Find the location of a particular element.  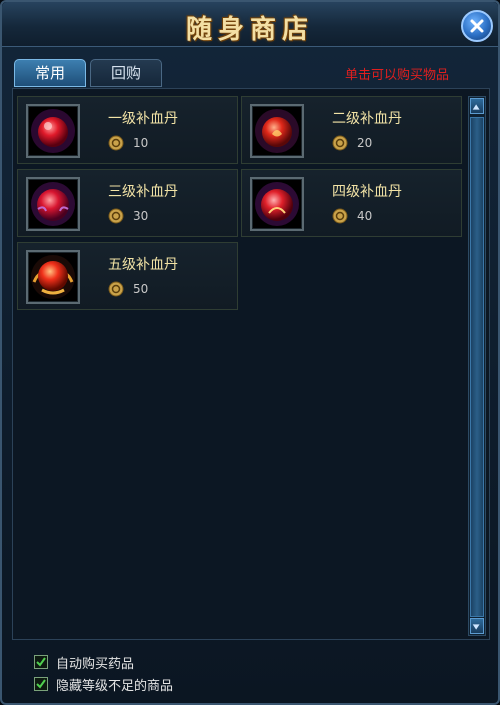

arrow-up-icon is located at coordinates (476, 107).